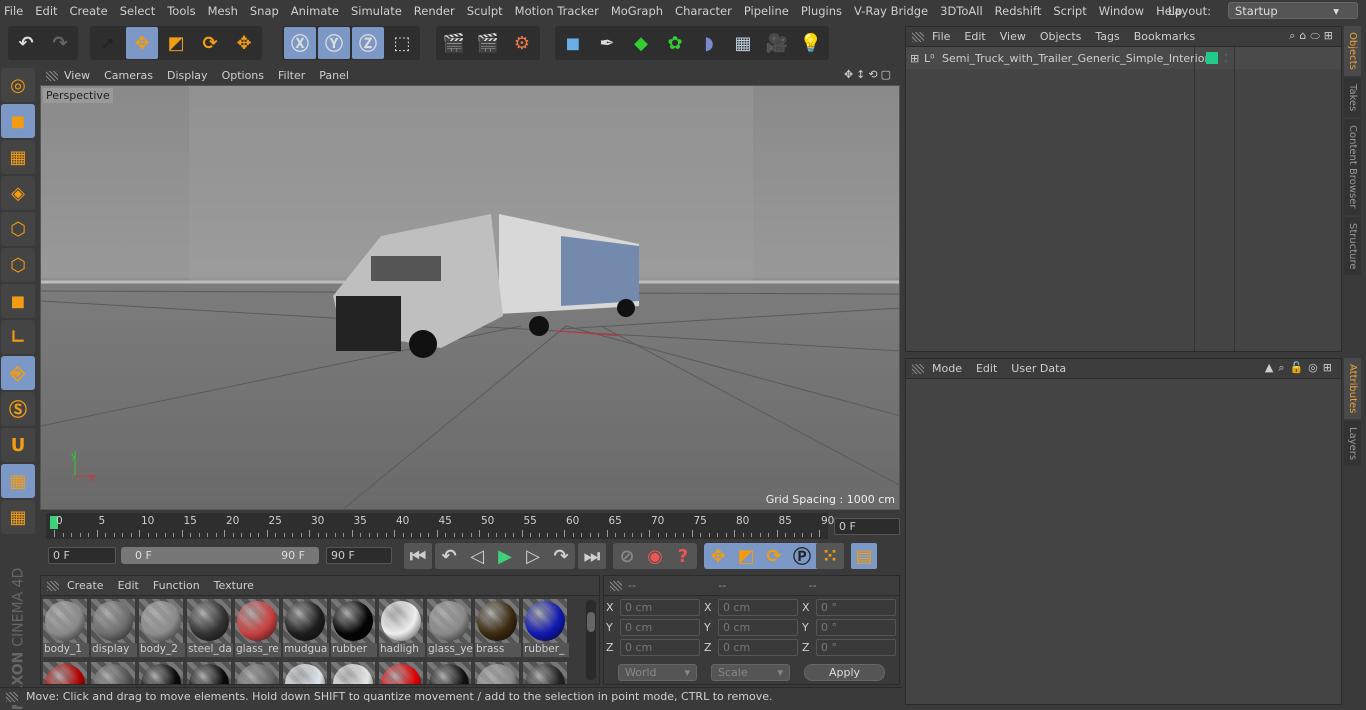  Describe the element at coordinates (557, 11) in the screenshot. I see `menu-motion-tracker: Motion Tracker` at that location.